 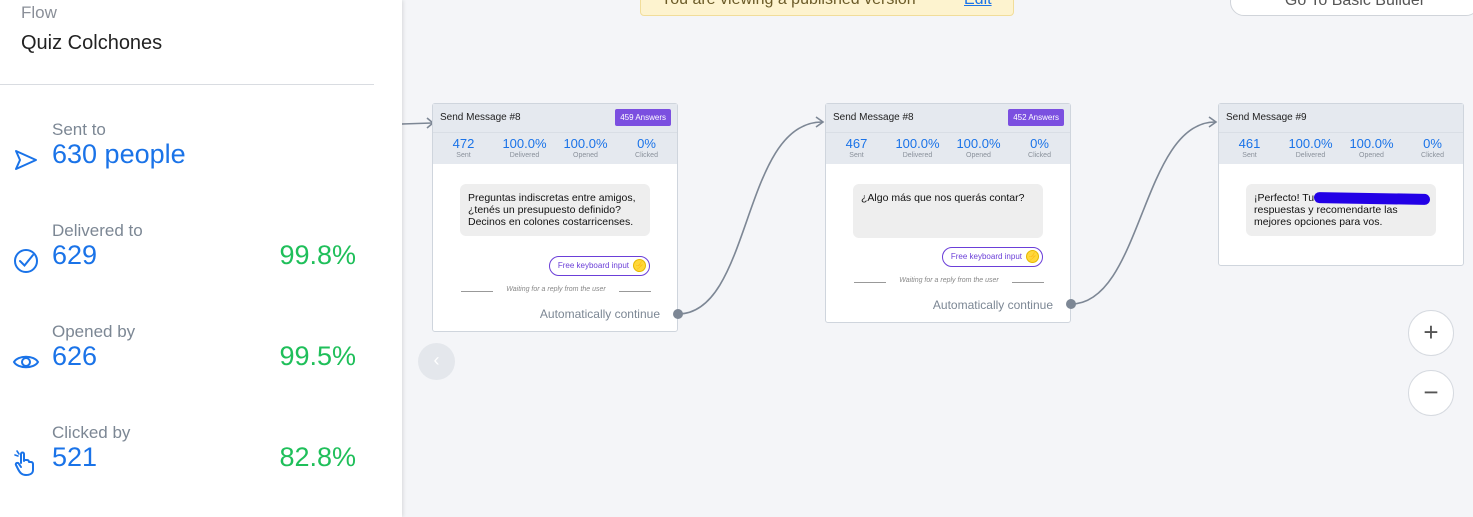 I want to click on stat-opened: Opened by 626 99.5%, so click(x=201, y=357).